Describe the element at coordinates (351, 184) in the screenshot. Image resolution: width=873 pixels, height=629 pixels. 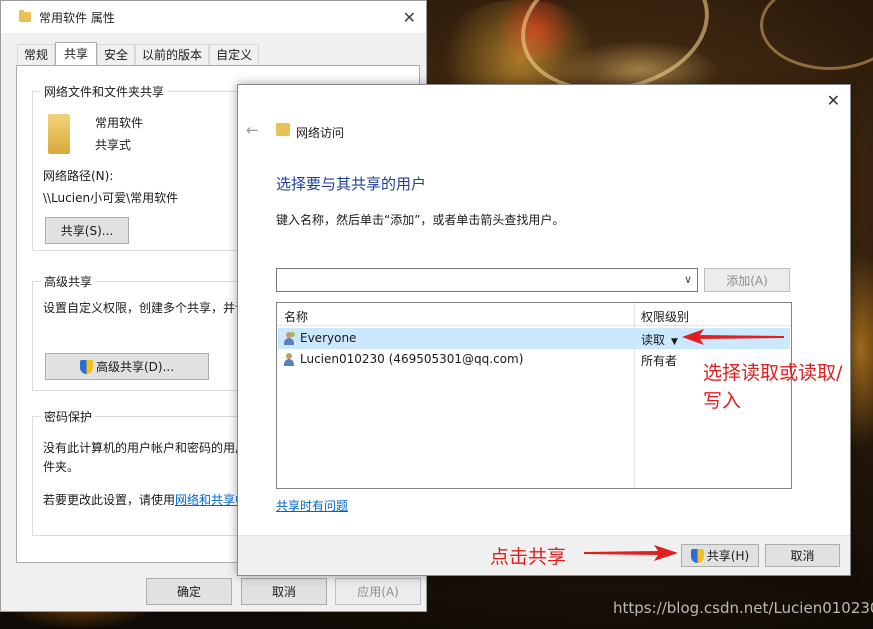
I see `dialog-heading: 选择要与其共享的用户` at that location.